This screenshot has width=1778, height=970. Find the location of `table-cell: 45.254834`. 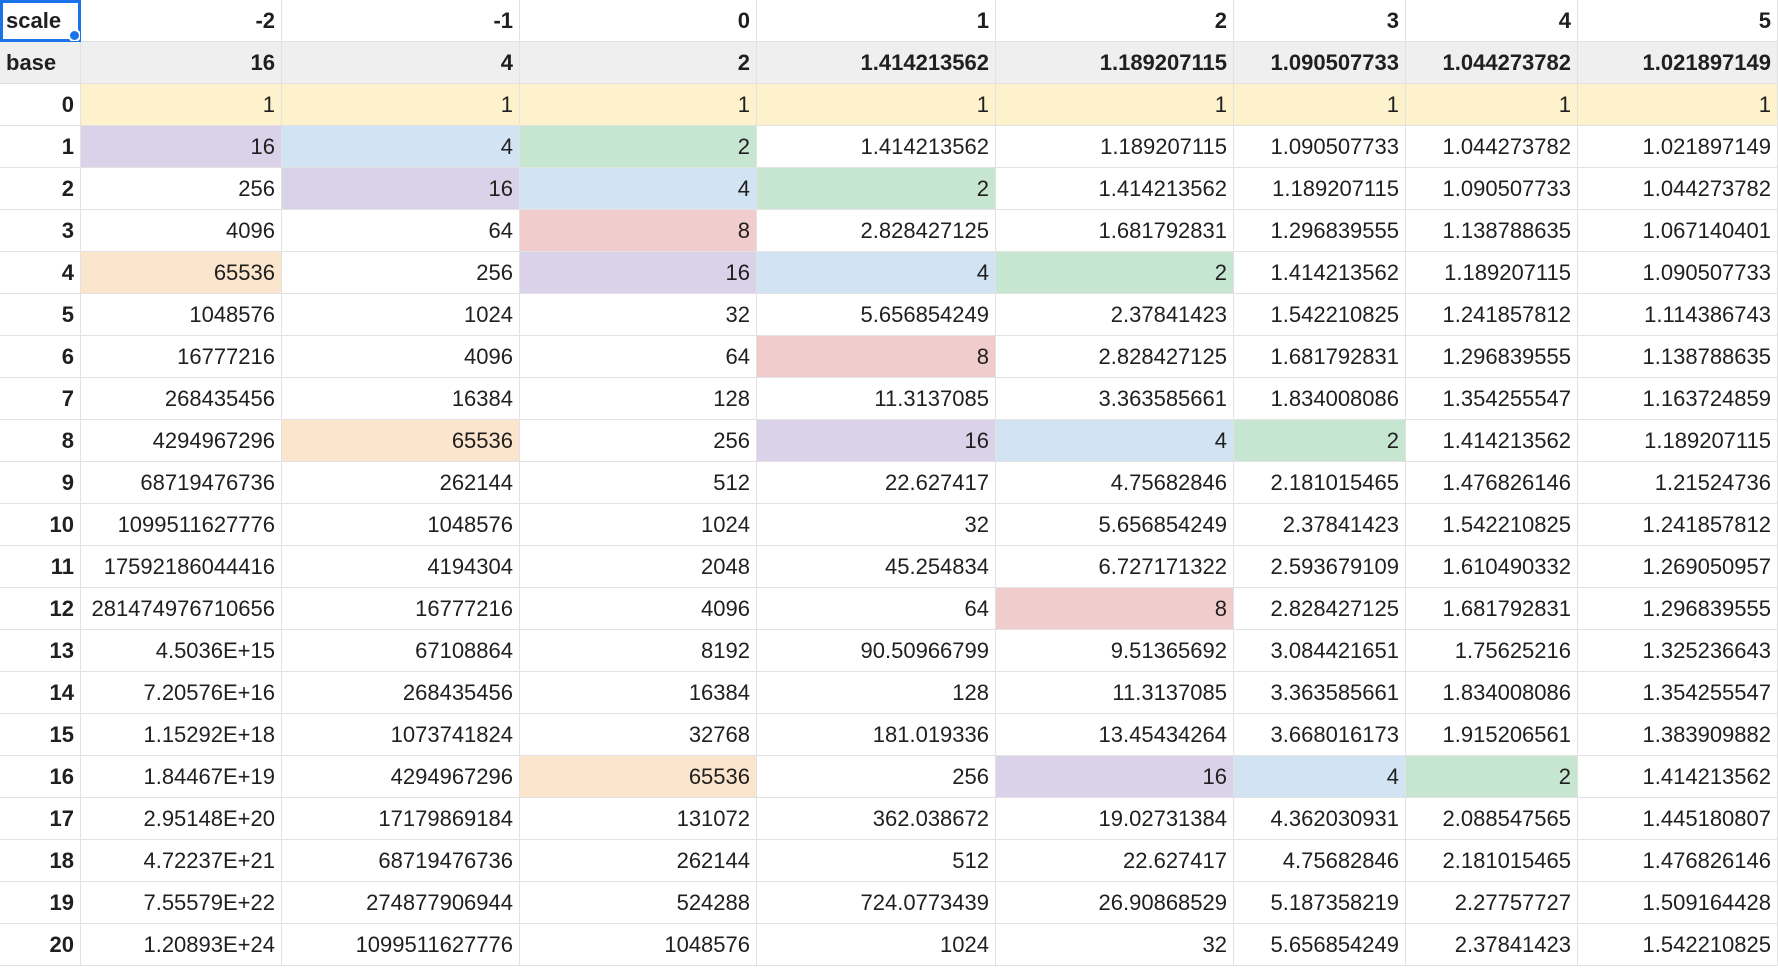

table-cell: 45.254834 is located at coordinates (876, 567).